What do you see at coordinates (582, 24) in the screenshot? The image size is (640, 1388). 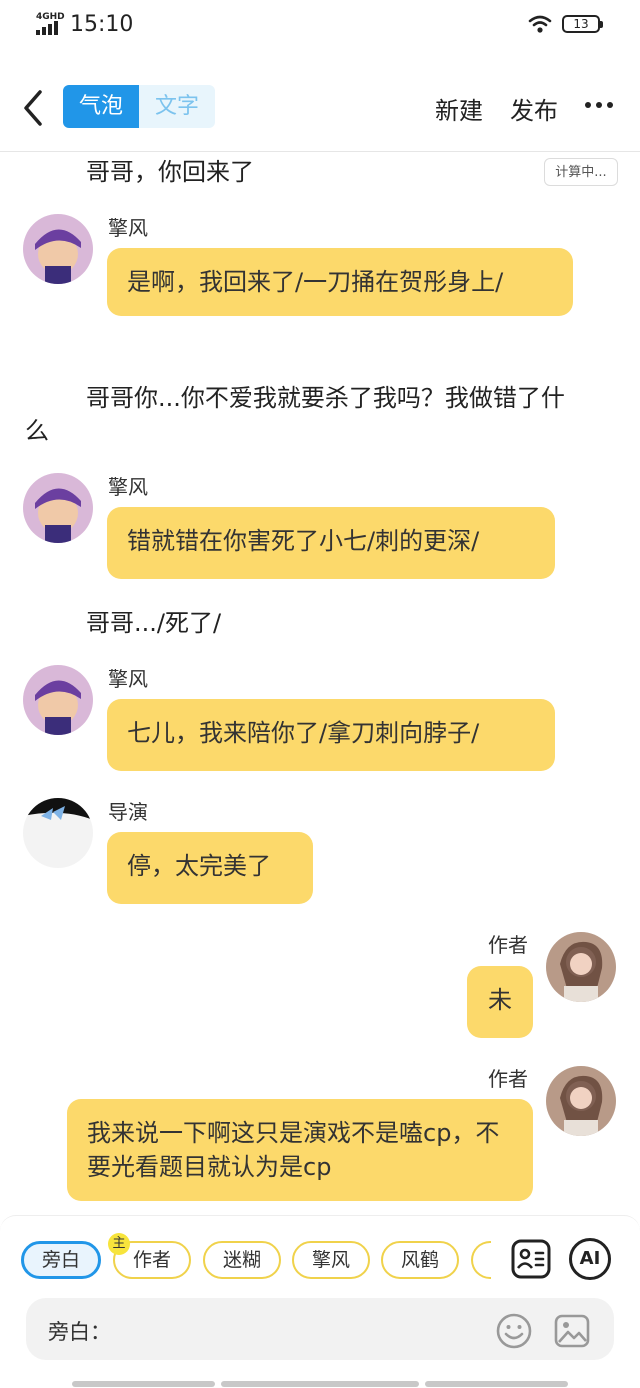 I see `battery-indicator: 13` at bounding box center [582, 24].